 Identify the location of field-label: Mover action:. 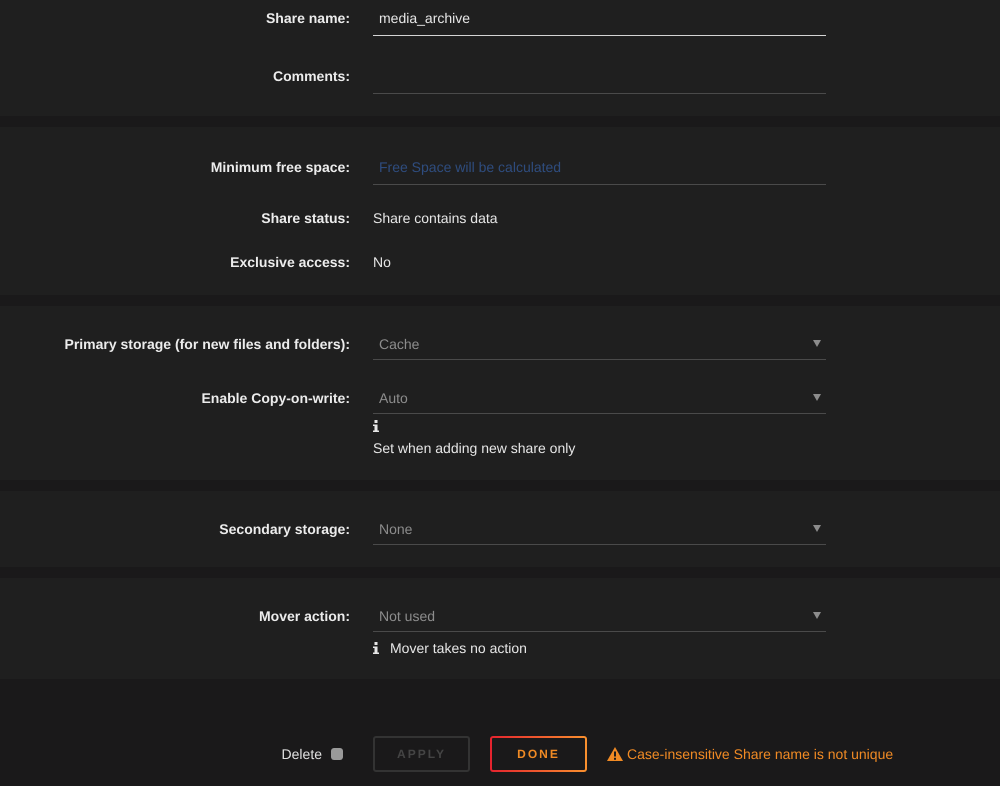
(304, 616).